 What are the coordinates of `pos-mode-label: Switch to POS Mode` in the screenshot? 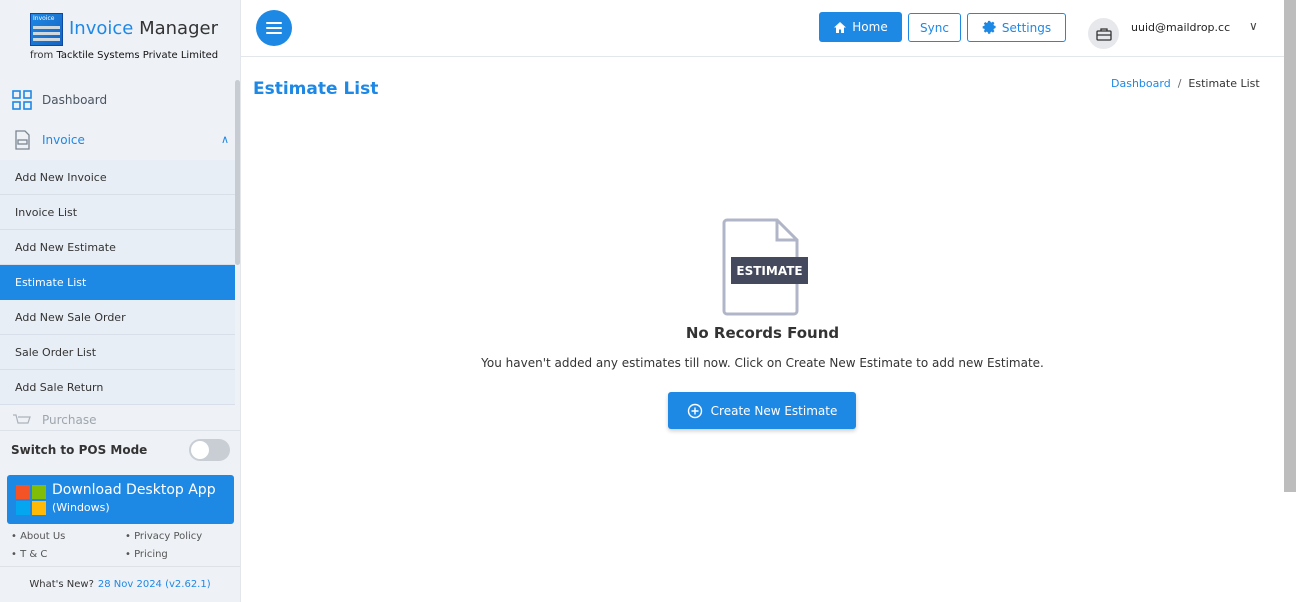 It's located at (79, 449).